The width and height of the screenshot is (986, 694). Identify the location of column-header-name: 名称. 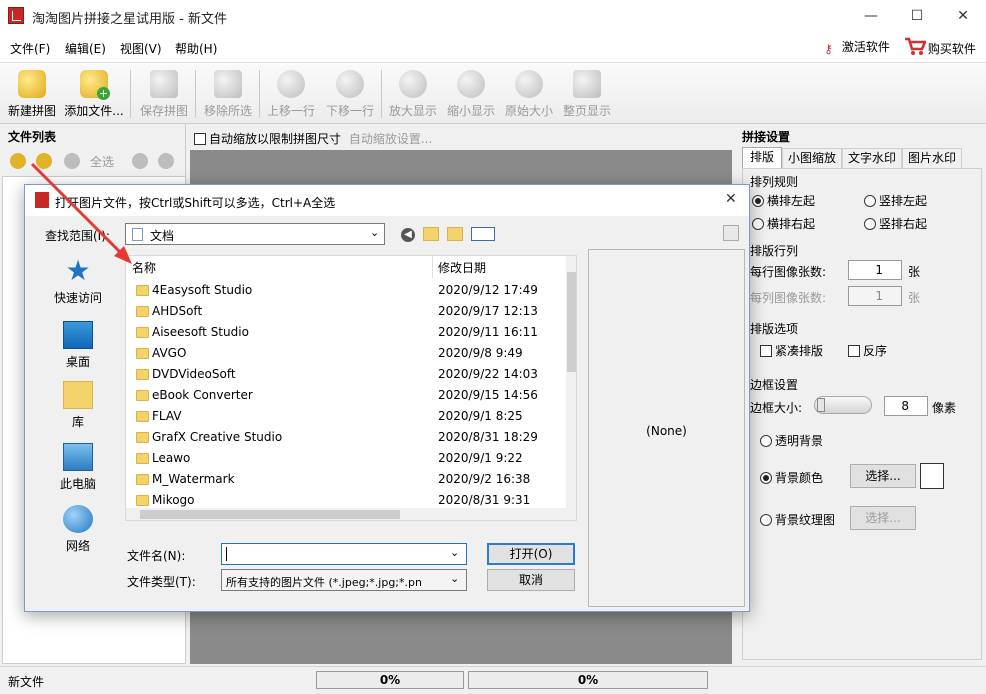
(282, 268).